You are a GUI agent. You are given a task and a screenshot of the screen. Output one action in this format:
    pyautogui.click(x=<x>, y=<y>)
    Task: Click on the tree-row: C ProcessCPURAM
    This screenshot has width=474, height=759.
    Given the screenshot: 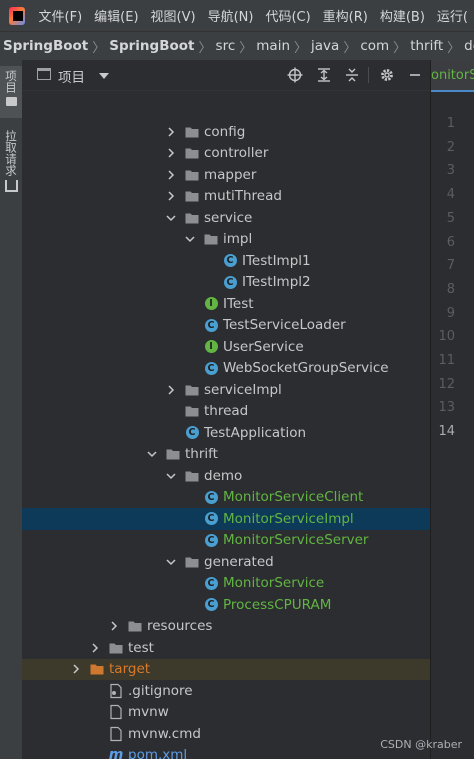 What is the action you would take?
    pyautogui.click(x=226, y=605)
    